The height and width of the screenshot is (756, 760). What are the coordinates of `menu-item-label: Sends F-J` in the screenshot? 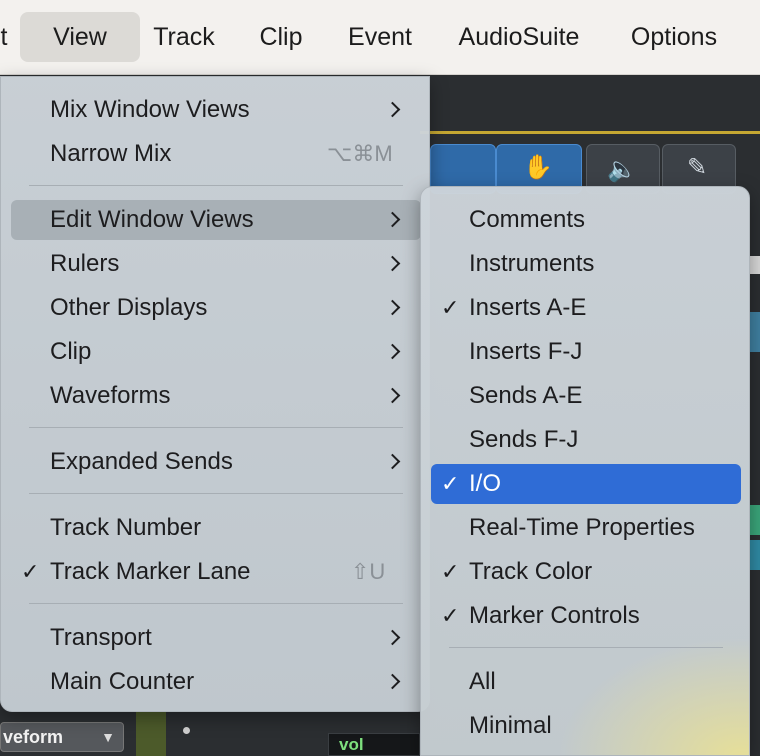 It's located at (524, 439).